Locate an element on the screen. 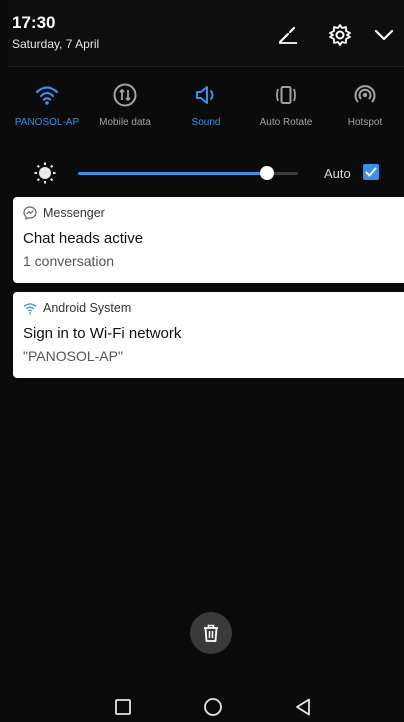 This screenshot has width=404, height=722. brightness-icon is located at coordinates (45, 173).